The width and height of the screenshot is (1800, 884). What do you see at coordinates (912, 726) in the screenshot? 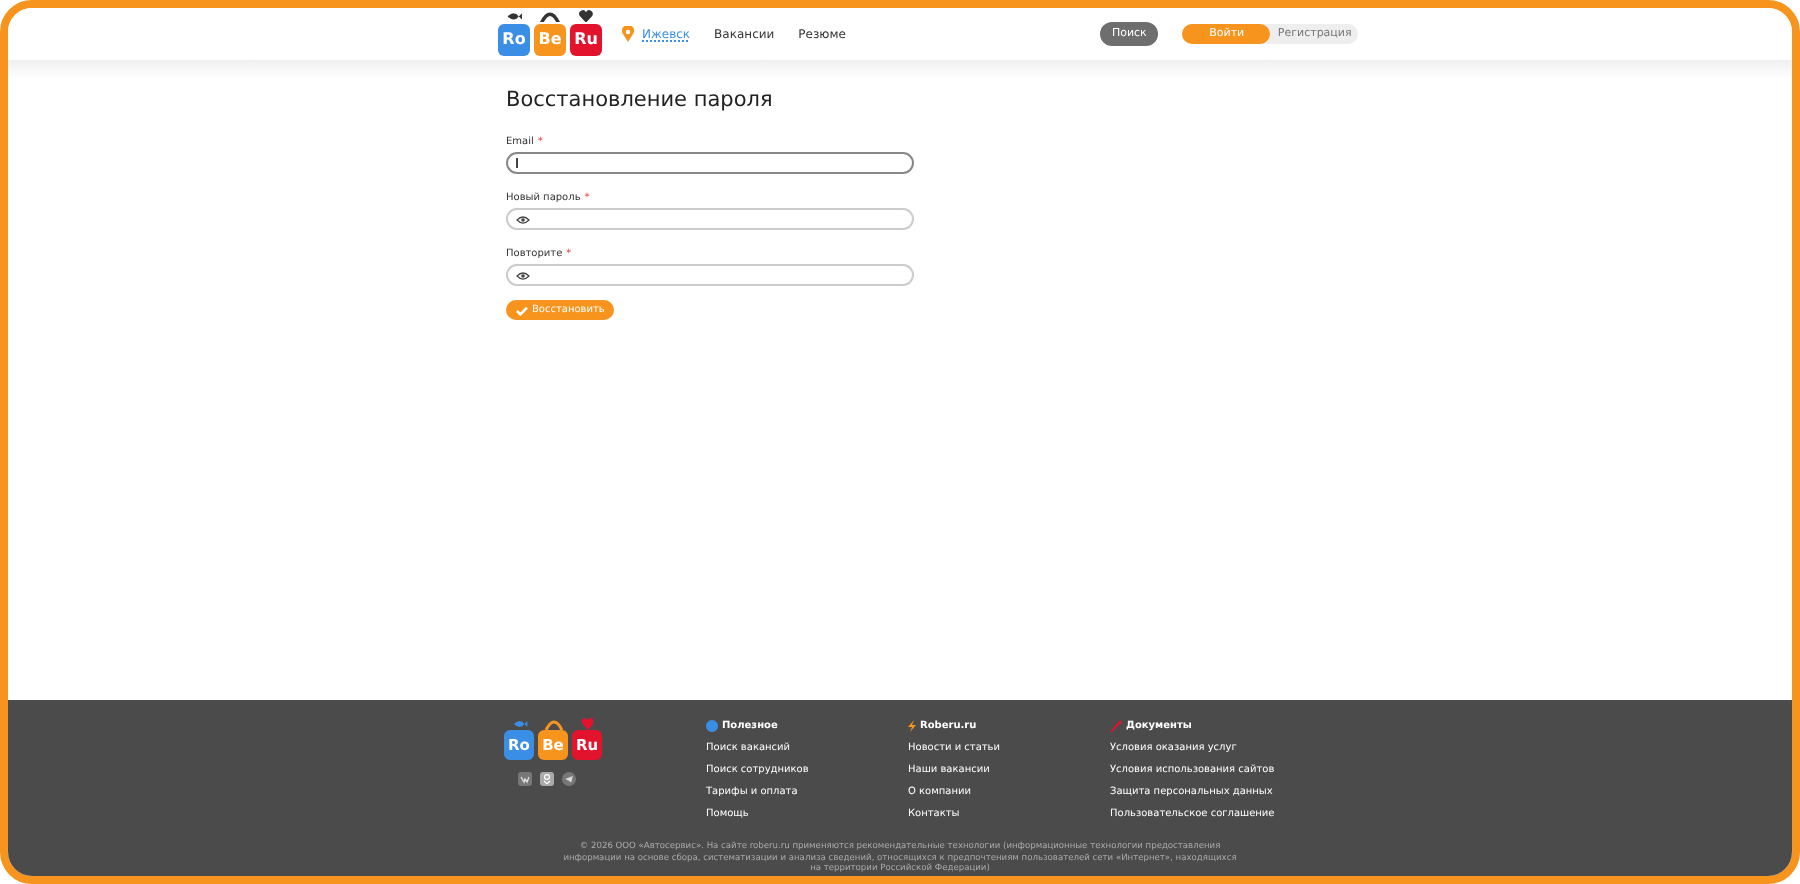
I see `lightning-icon` at bounding box center [912, 726].